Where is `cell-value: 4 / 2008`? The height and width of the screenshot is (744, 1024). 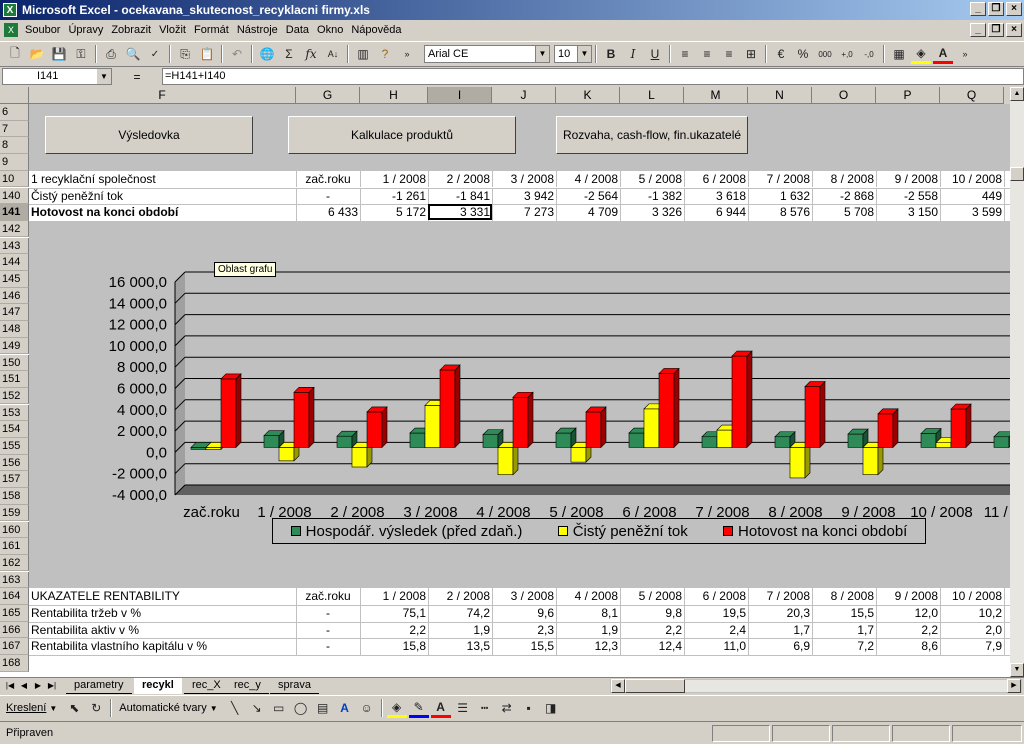
cell-value: 4 / 2008 is located at coordinates (588, 179).